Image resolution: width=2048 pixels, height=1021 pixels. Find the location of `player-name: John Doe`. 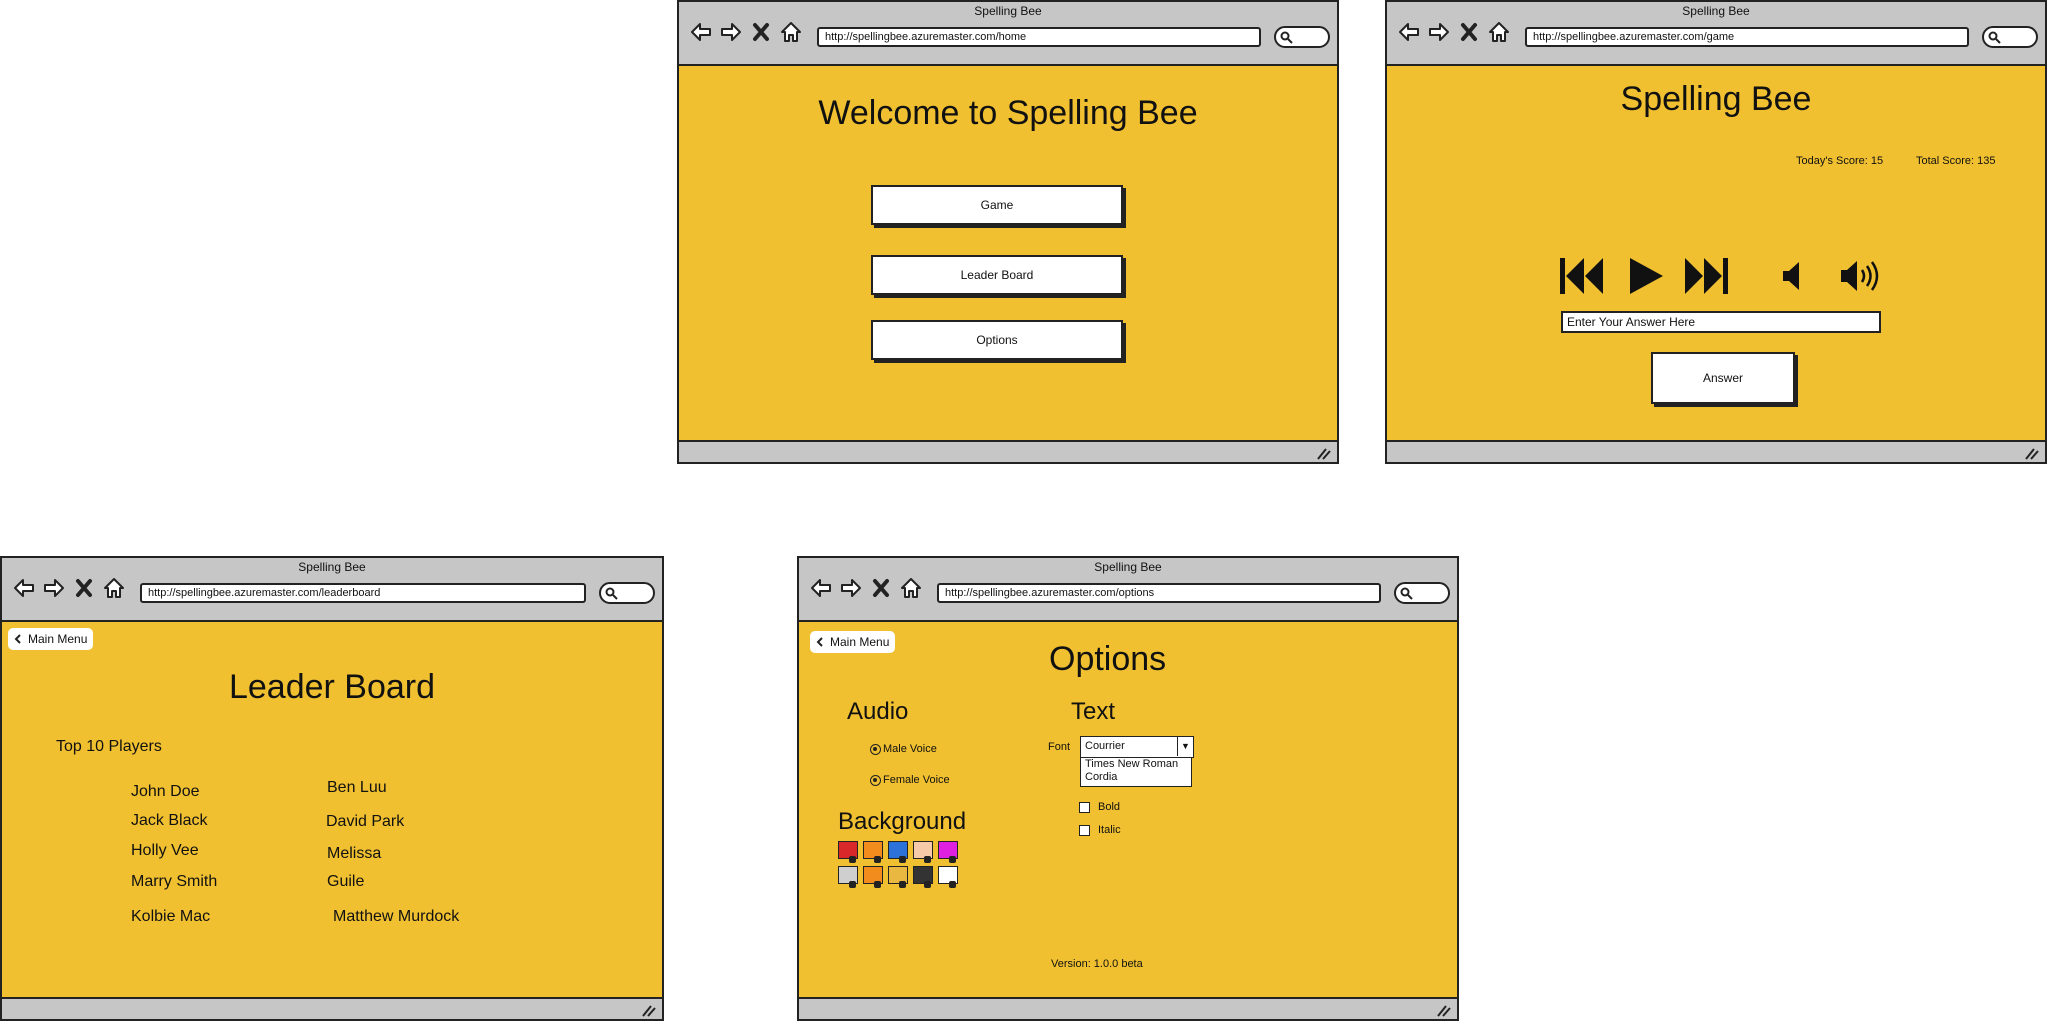

player-name: John Doe is located at coordinates (165, 791).